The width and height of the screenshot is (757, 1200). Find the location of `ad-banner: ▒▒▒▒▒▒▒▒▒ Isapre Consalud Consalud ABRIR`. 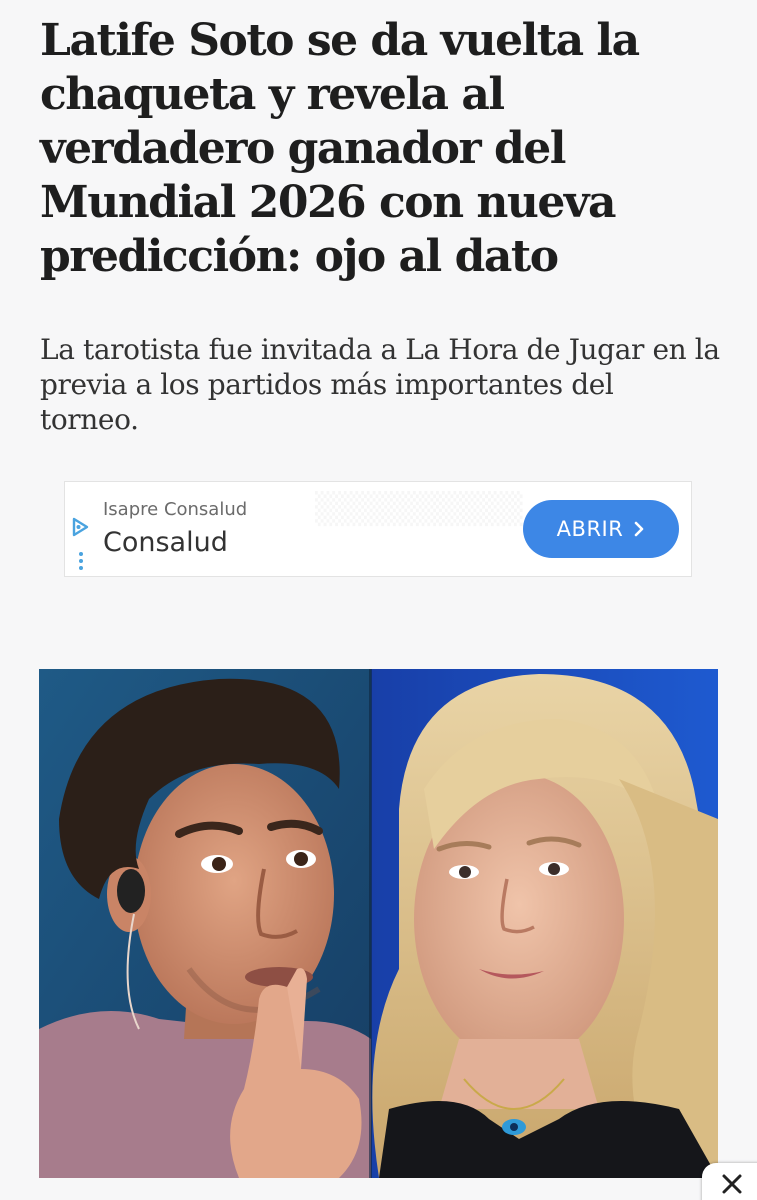

ad-banner: ▒▒▒▒▒▒▒▒▒ Isapre Consalud Consalud ABRIR is located at coordinates (378, 529).